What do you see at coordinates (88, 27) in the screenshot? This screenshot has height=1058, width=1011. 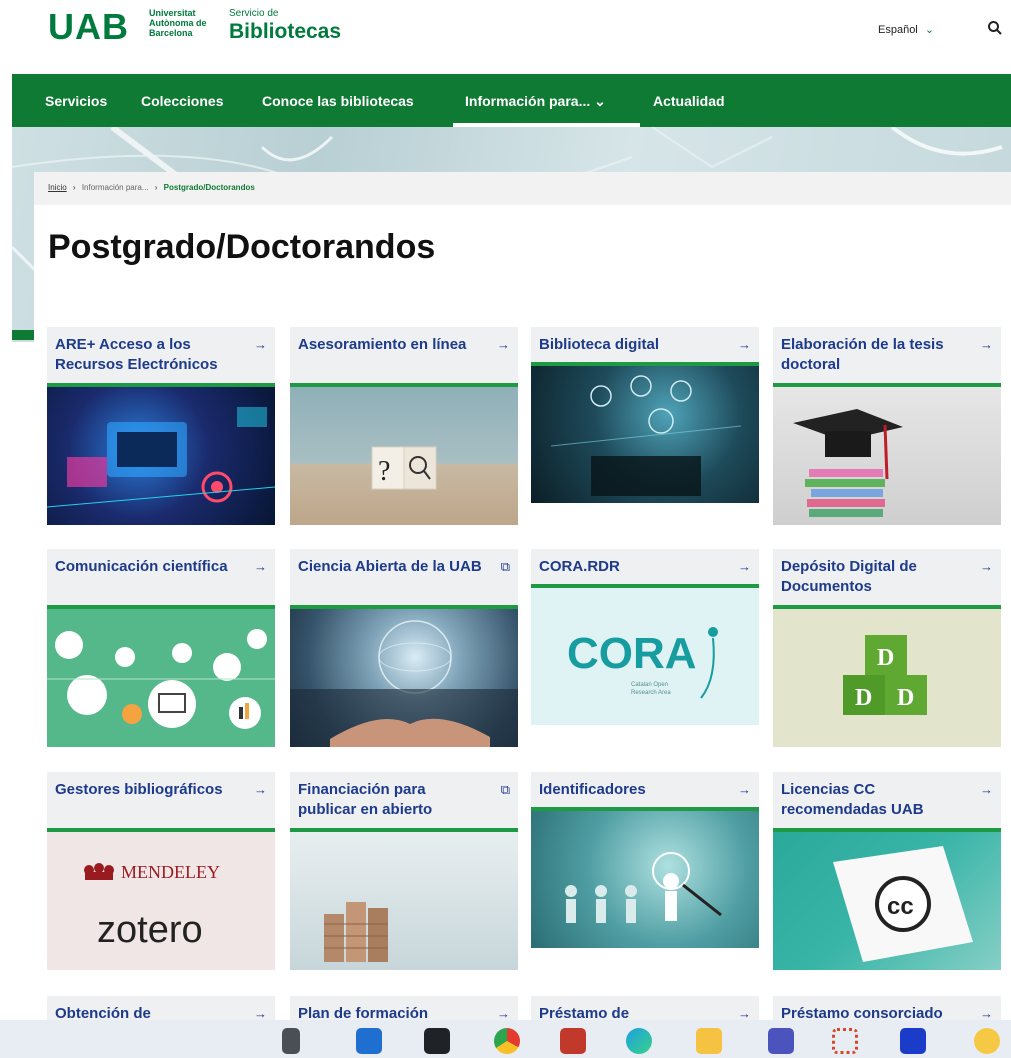 I see `uab-logo: UAB` at bounding box center [88, 27].